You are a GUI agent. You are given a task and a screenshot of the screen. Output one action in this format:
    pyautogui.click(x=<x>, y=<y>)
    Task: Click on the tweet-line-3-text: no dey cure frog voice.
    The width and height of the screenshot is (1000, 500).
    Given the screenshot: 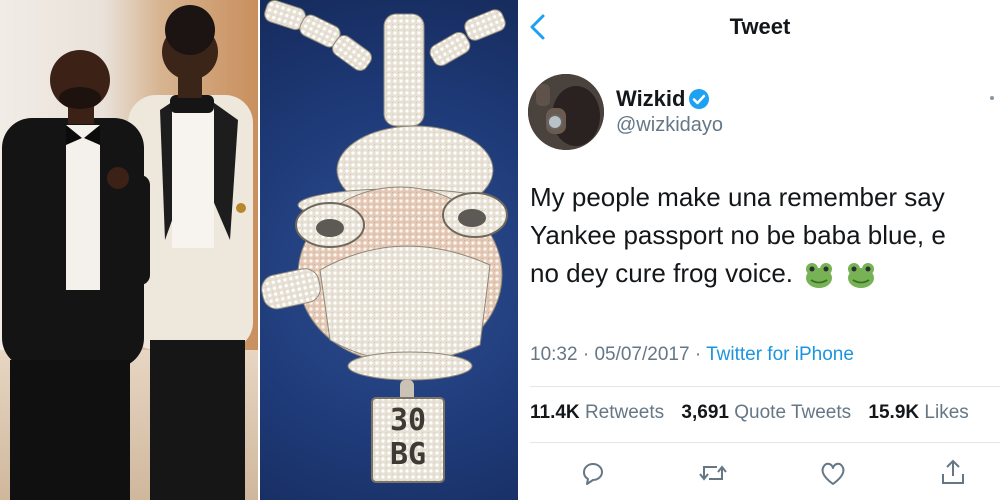 What is the action you would take?
    pyautogui.click(x=662, y=273)
    